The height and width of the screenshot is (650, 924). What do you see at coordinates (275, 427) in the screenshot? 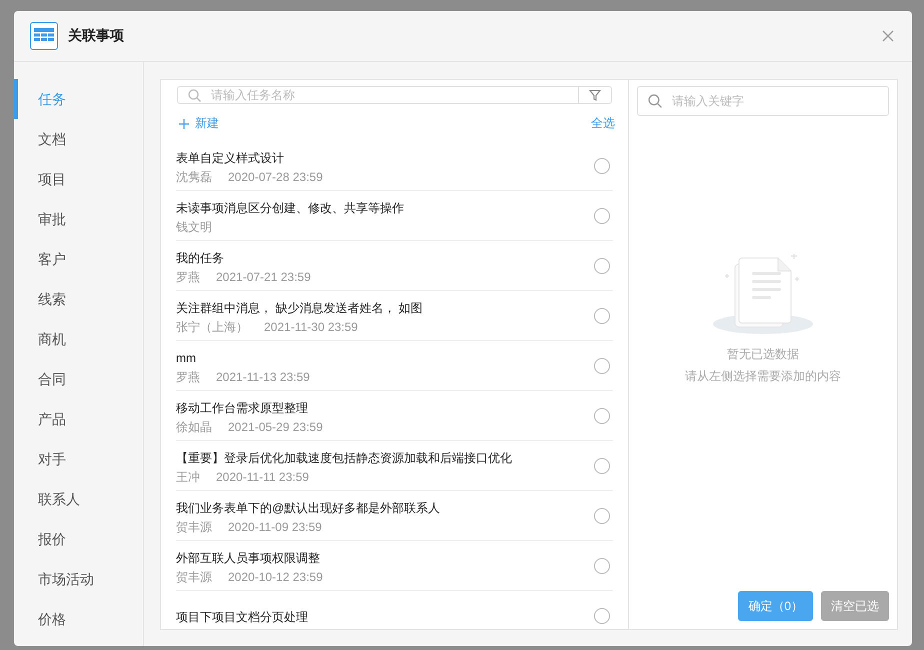
I see `task-due-date: 2021-05-29 23:59` at bounding box center [275, 427].